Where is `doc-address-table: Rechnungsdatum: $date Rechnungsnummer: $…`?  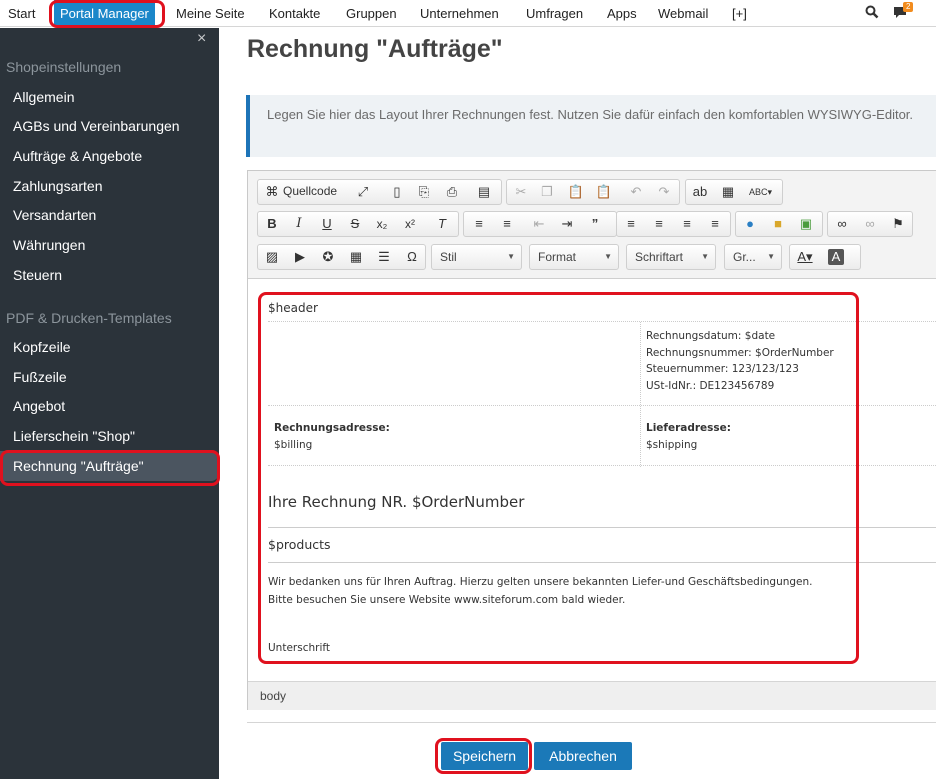
doc-address-table: Rechnungsdatum: $date Rechnungsnummer: $… is located at coordinates (602, 394).